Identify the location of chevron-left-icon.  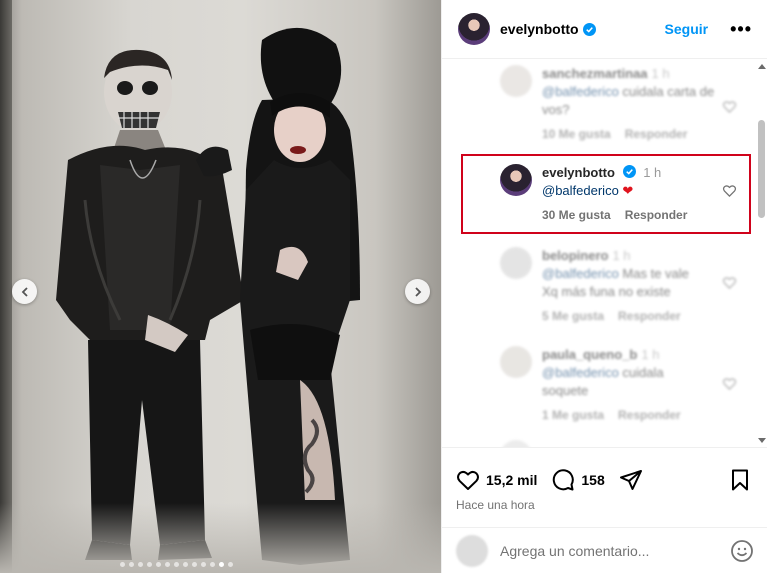
(24, 291).